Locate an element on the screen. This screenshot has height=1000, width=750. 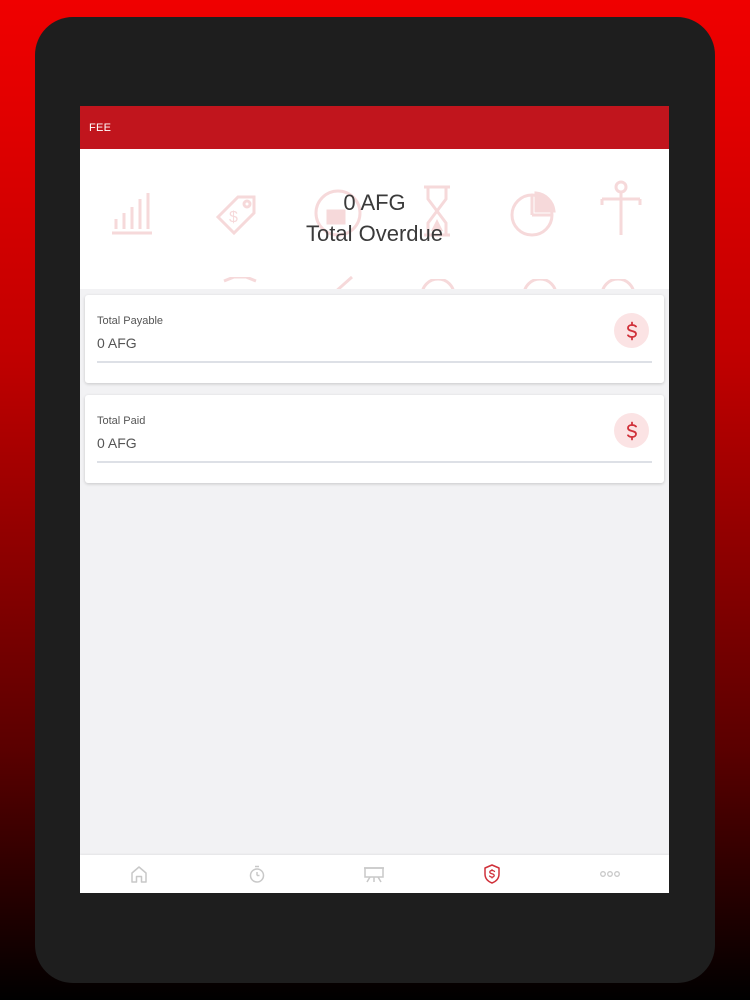
nav-attendance is located at coordinates (257, 874).